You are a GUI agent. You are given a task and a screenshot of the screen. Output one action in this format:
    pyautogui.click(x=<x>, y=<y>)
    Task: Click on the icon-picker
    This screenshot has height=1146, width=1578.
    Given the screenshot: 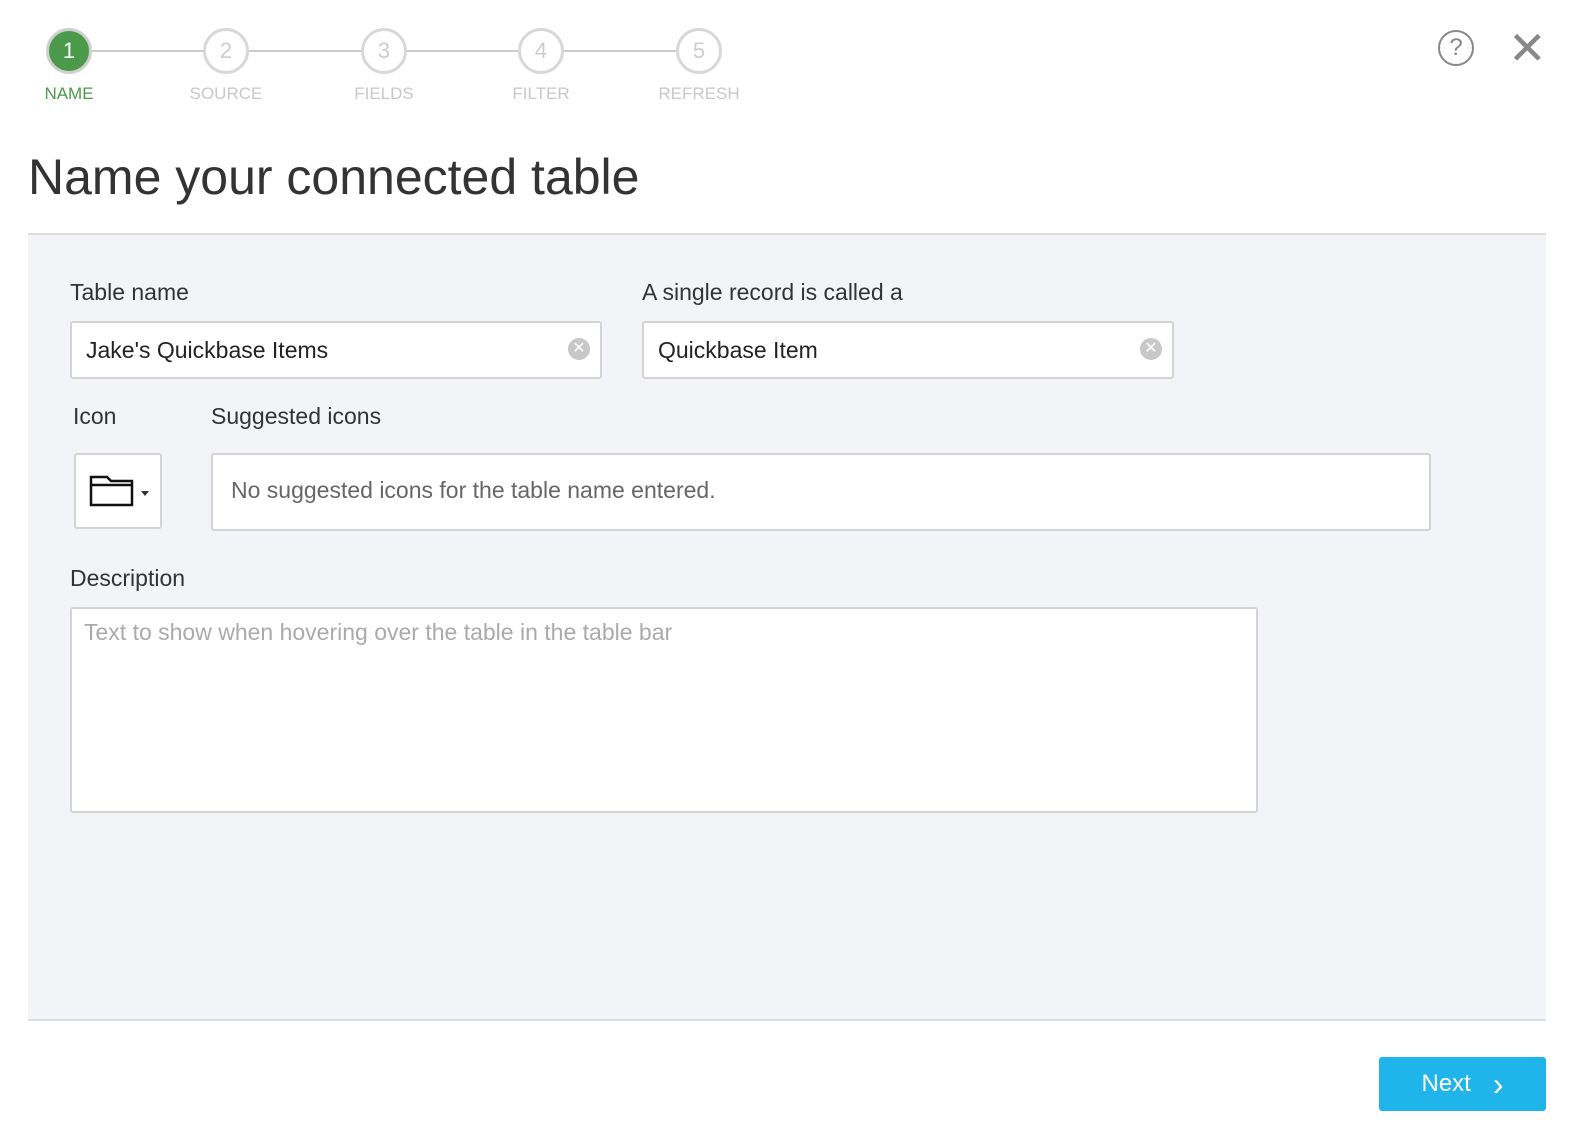 What is the action you would take?
    pyautogui.click(x=118, y=491)
    